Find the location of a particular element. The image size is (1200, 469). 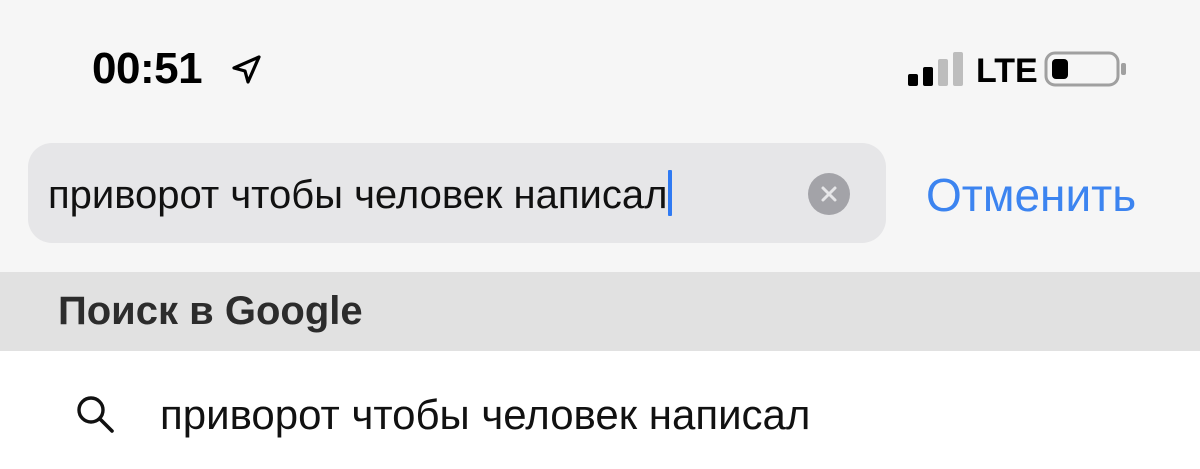

search-query-text: приворот чтобы человек написал is located at coordinates (358, 195).